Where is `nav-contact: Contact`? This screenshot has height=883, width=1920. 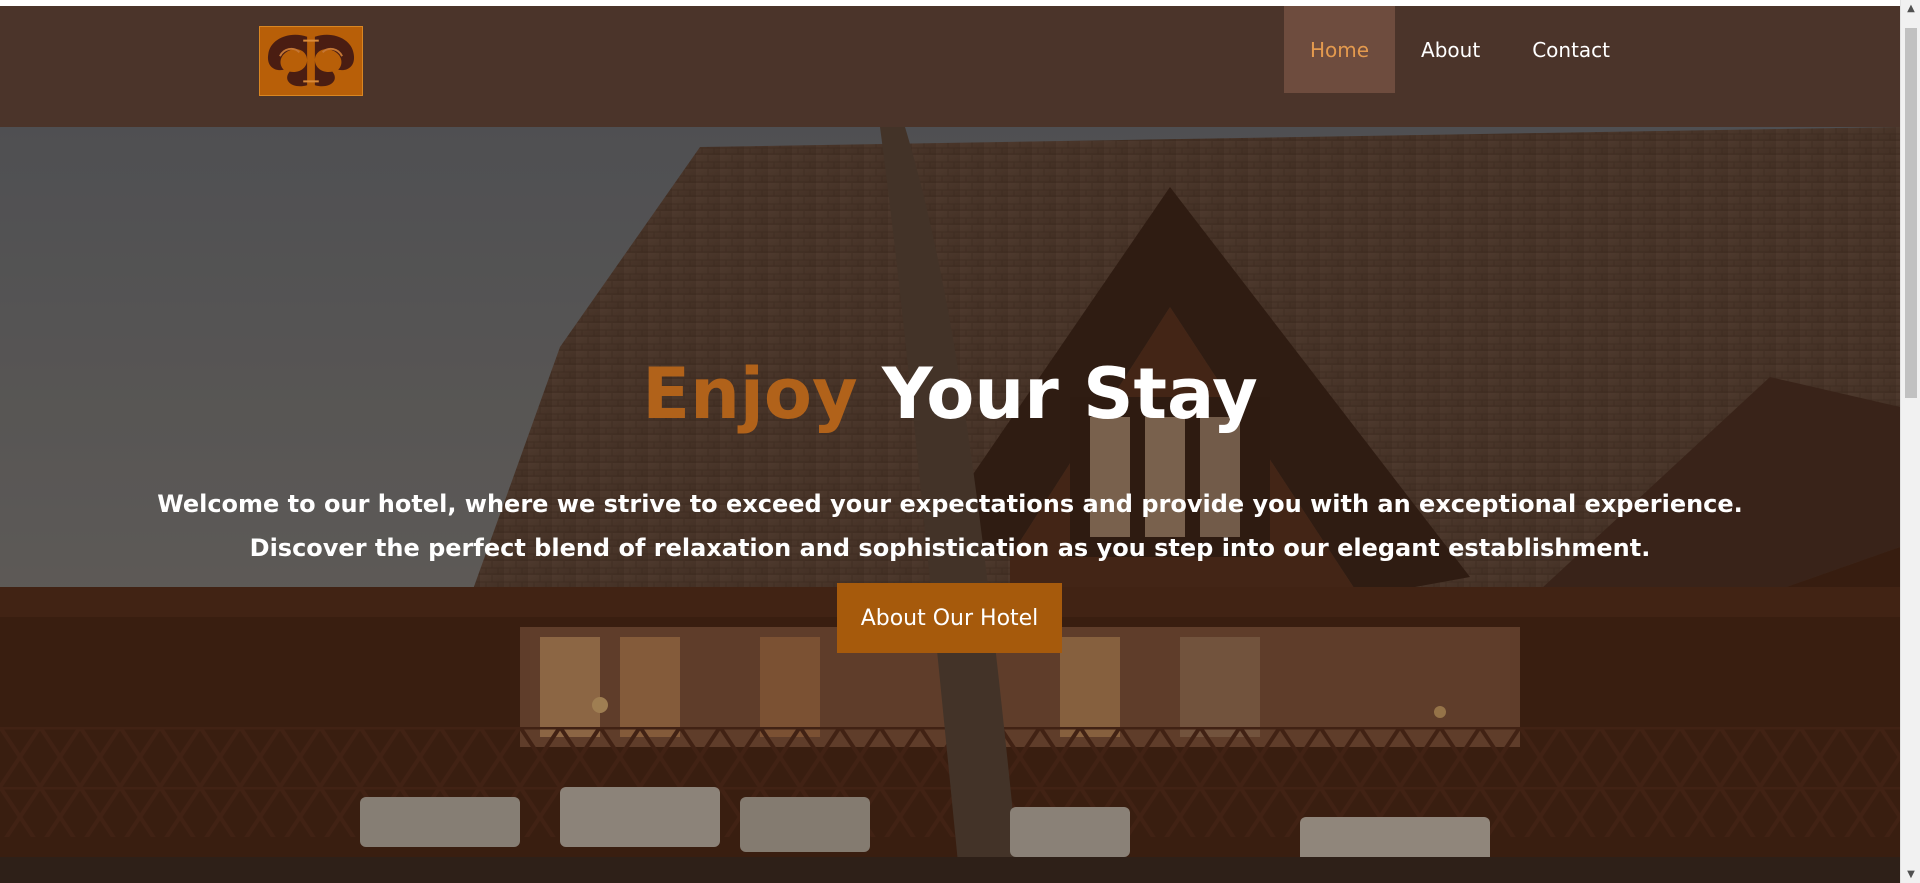 nav-contact: Contact is located at coordinates (1571, 49).